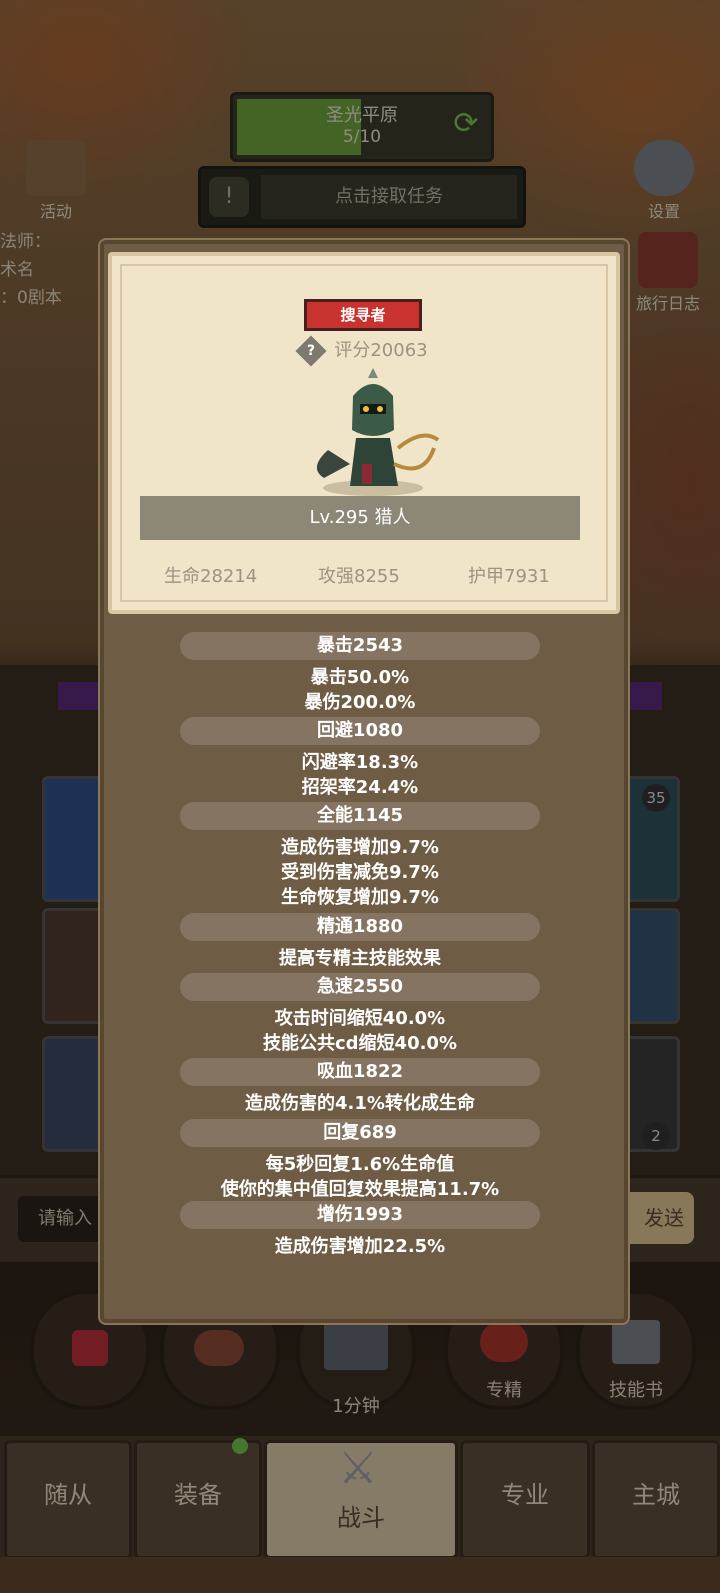 The image size is (720, 1593). Describe the element at coordinates (360, 646) in the screenshot. I see `stat-header: 暴击2543` at that location.